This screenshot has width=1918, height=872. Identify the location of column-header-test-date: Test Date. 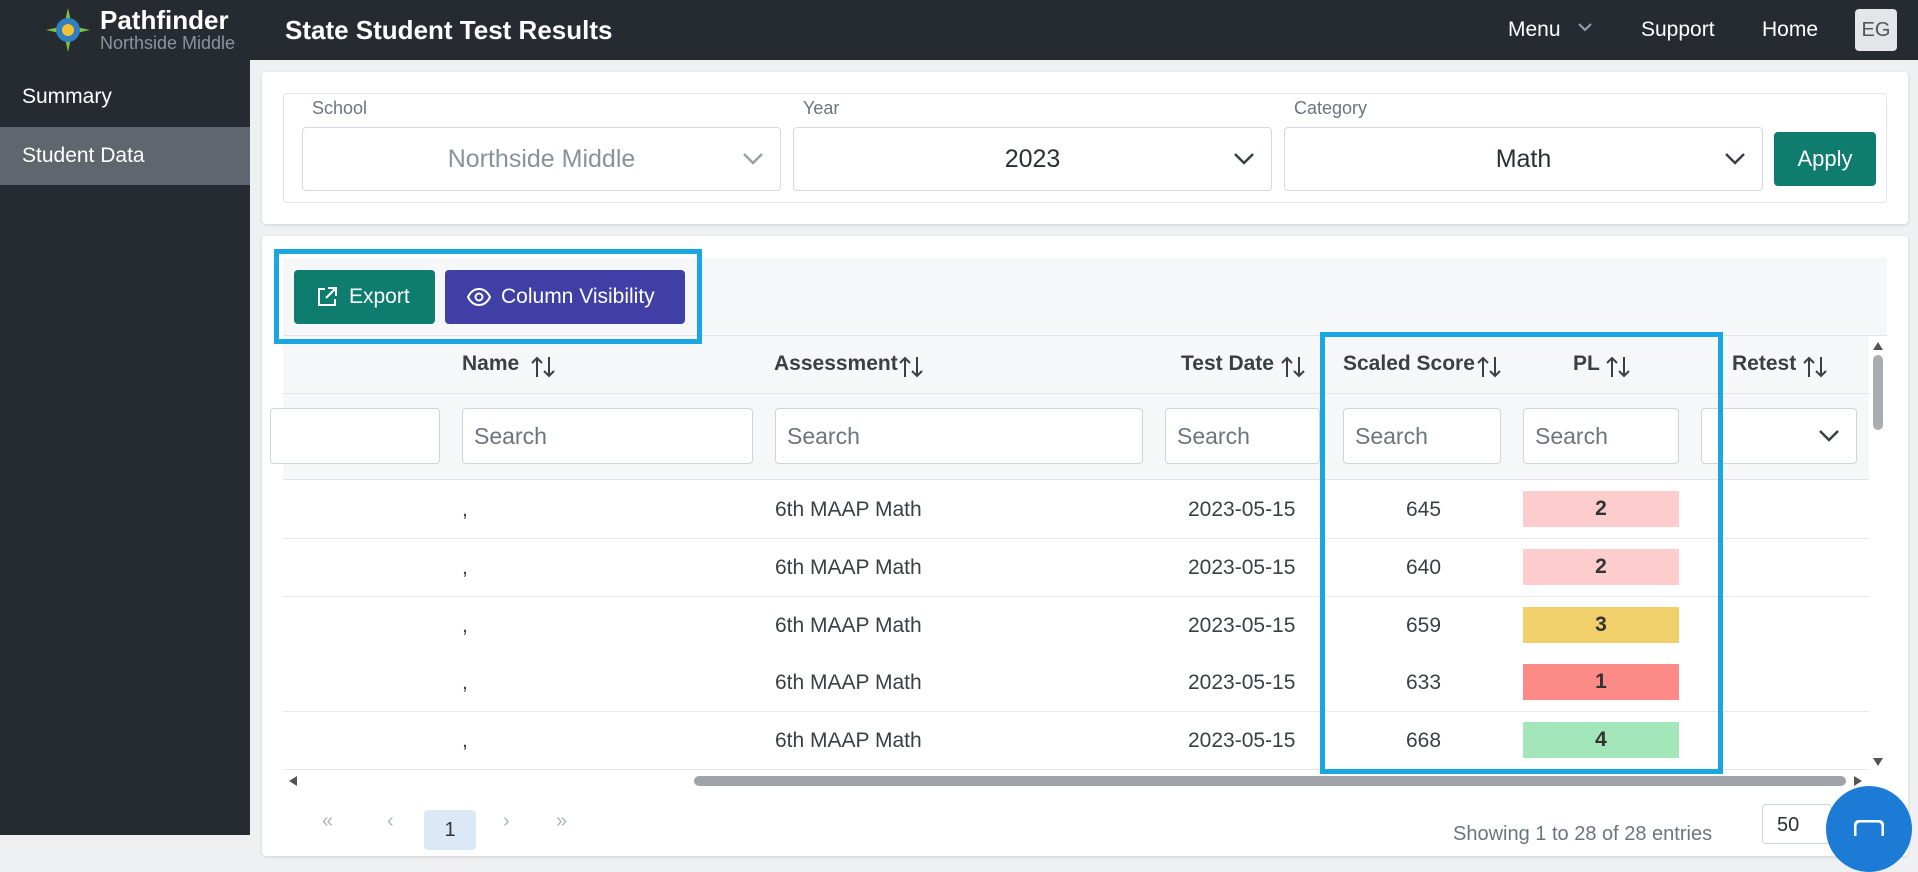
(1227, 364).